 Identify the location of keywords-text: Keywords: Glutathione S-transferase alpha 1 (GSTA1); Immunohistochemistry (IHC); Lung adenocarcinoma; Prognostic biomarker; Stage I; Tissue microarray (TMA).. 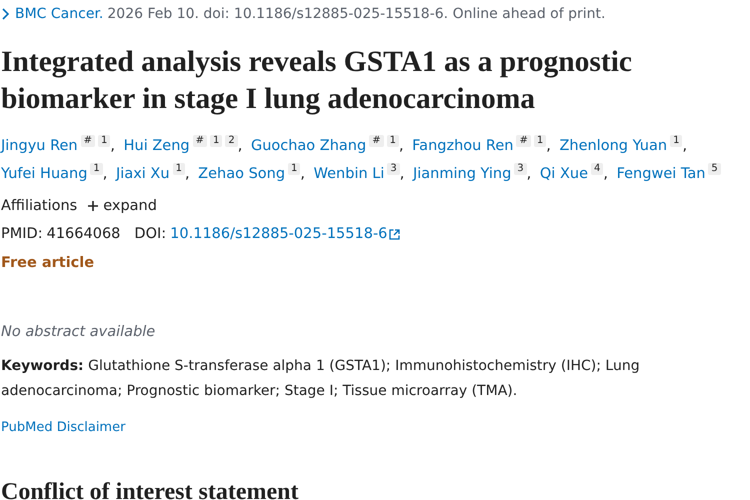
(321, 379).